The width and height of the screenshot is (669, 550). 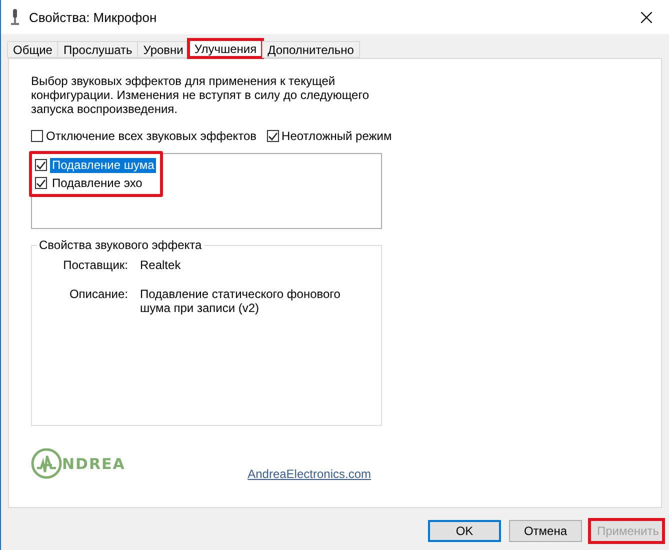 I want to click on tab: Улучшения, so click(x=225, y=48).